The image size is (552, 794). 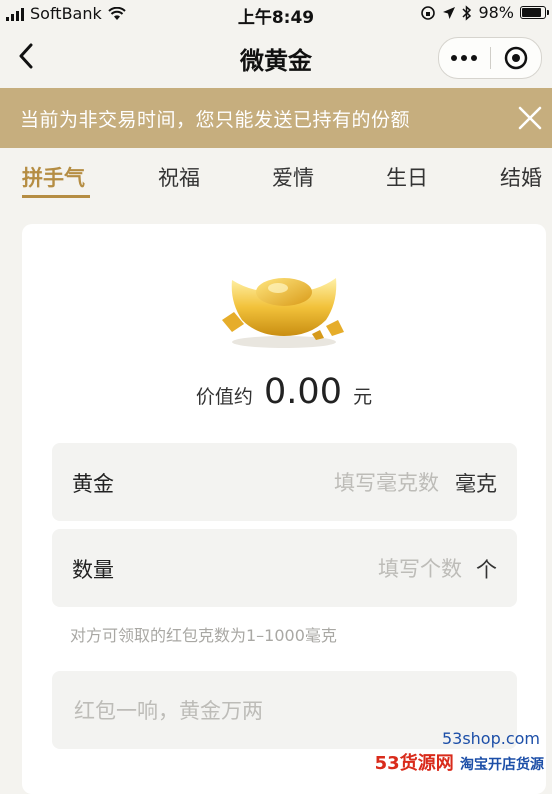 What do you see at coordinates (486, 570) in the screenshot?
I see `quantity-unit: 个` at bounding box center [486, 570].